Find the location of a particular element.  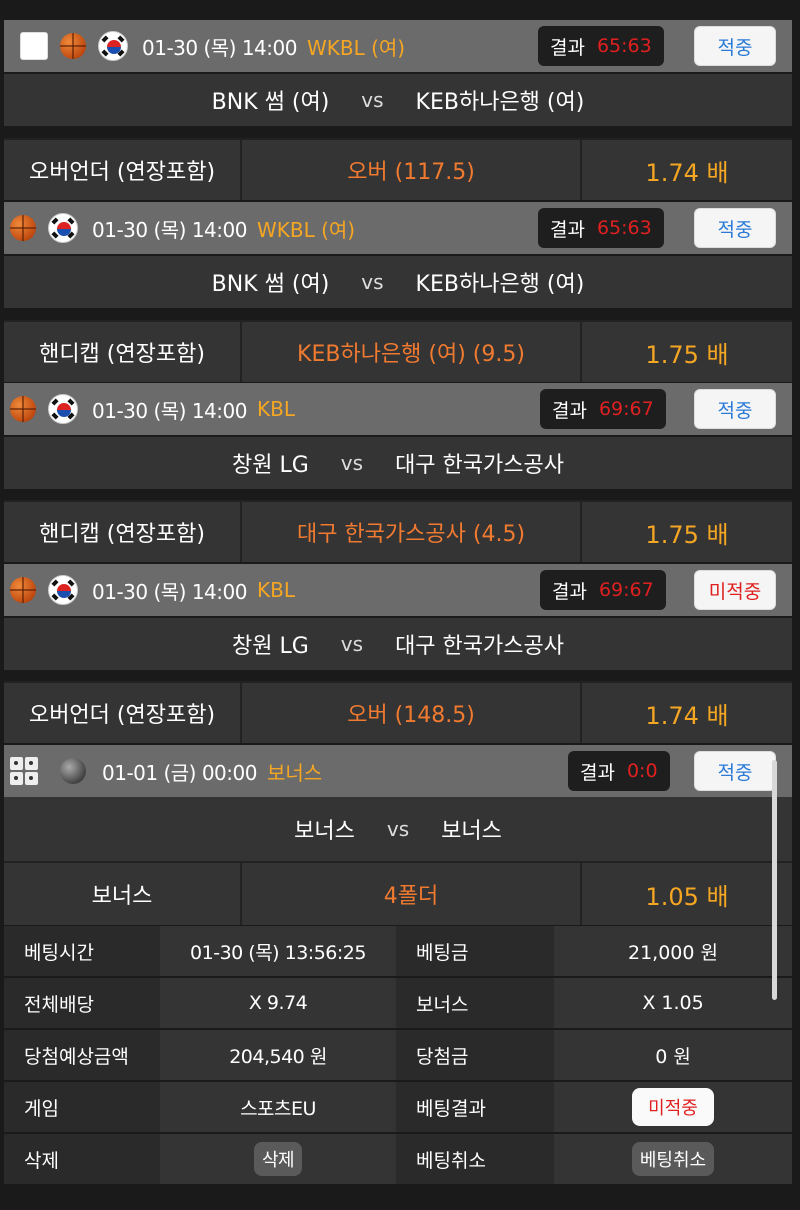

pick-row: 오버언더 (연장포함) 오버 (148.5) 1.74 배 is located at coordinates (398, 712).